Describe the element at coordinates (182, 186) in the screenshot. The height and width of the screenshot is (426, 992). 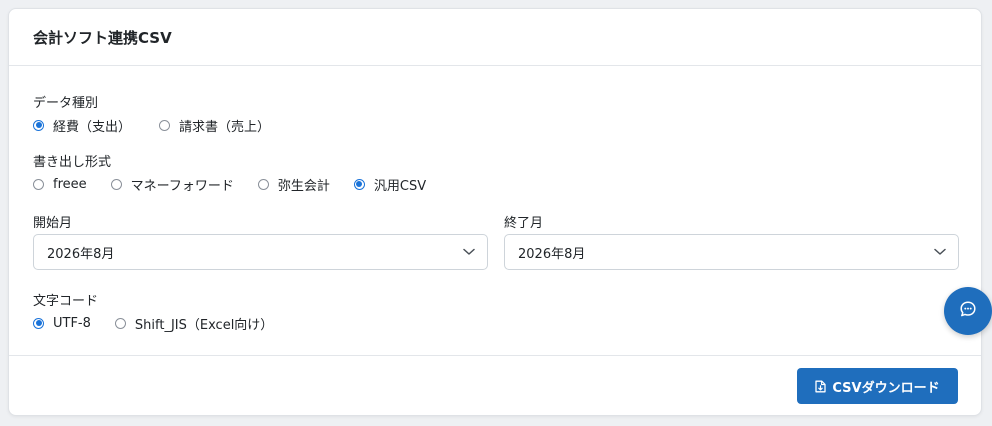
I see `radio-moneyforward-label: マネーフォワード` at that location.